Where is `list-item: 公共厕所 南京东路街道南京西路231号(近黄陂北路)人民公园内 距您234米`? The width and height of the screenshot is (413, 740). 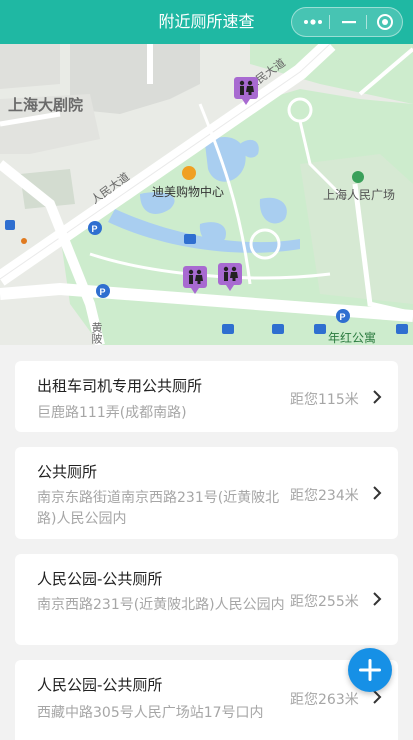
list-item: 公共厕所 南京东路街道南京西路231号(近黄陂北路)人民公园内 距您234米 is located at coordinates (206, 493).